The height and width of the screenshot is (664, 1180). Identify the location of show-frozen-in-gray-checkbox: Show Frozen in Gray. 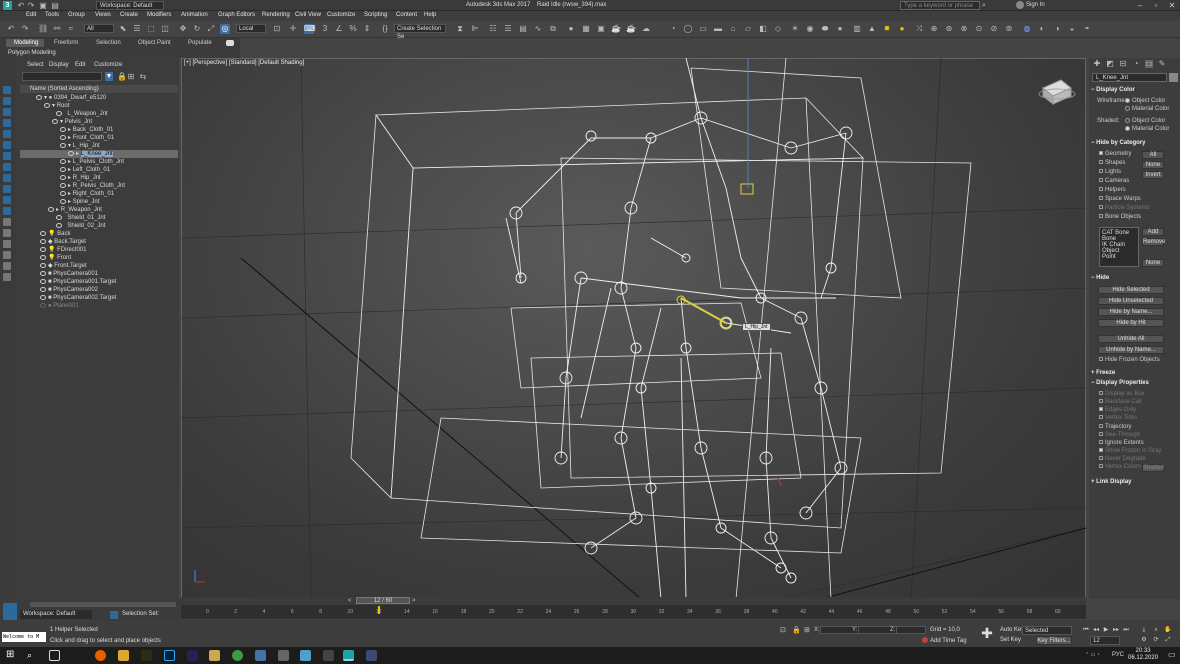
(1130, 451).